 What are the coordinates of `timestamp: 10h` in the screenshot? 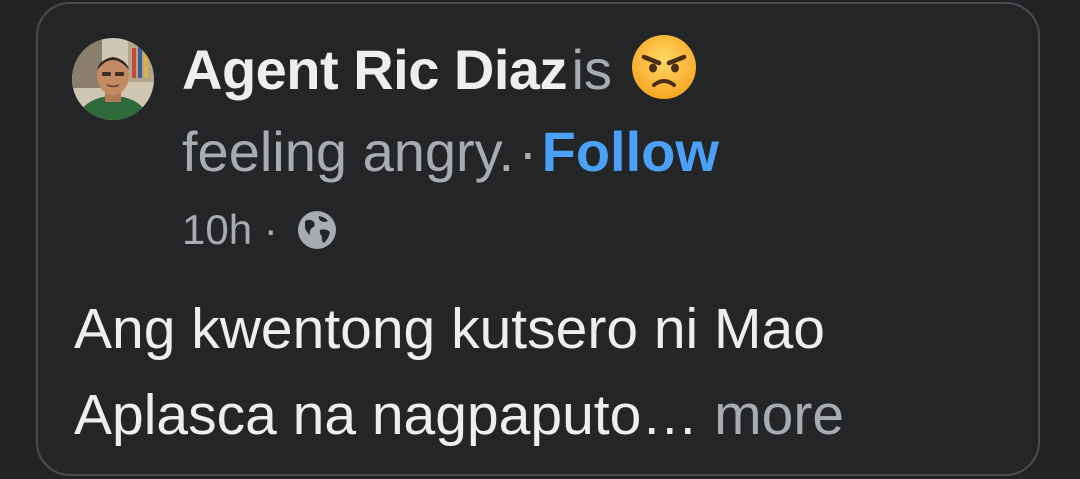 It's located at (217, 229).